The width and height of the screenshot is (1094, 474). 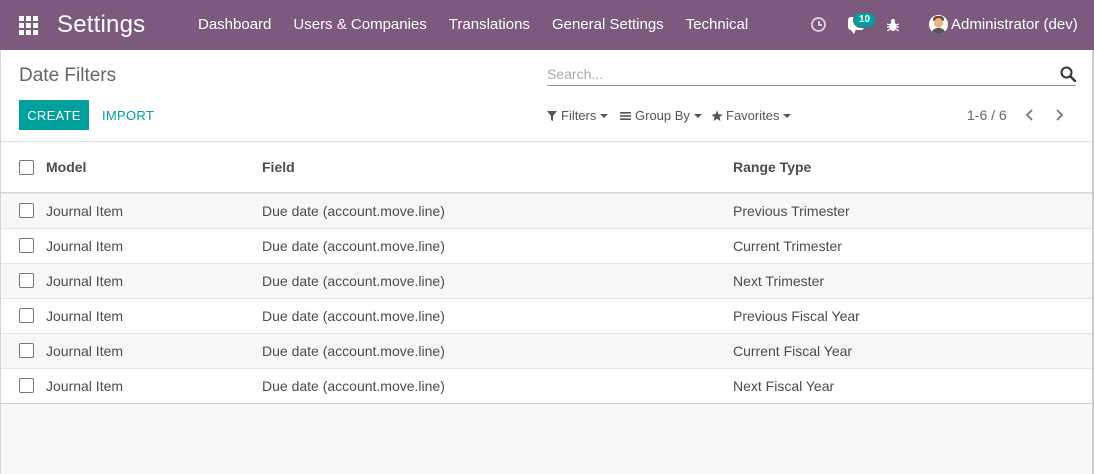 What do you see at coordinates (818, 24) in the screenshot?
I see `clock-icon` at bounding box center [818, 24].